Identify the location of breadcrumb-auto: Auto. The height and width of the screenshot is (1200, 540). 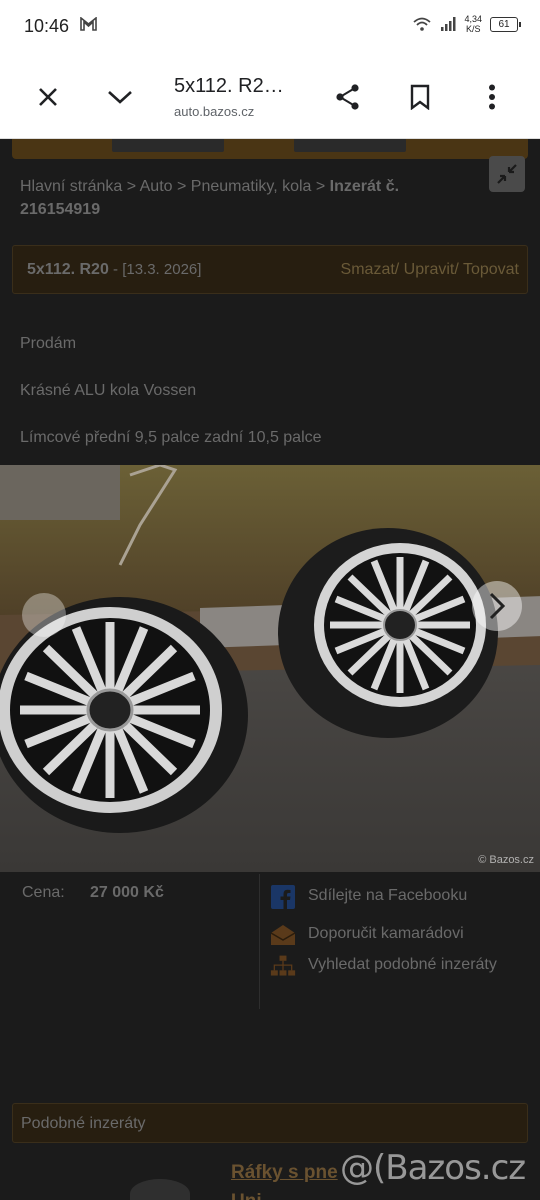
(156, 186).